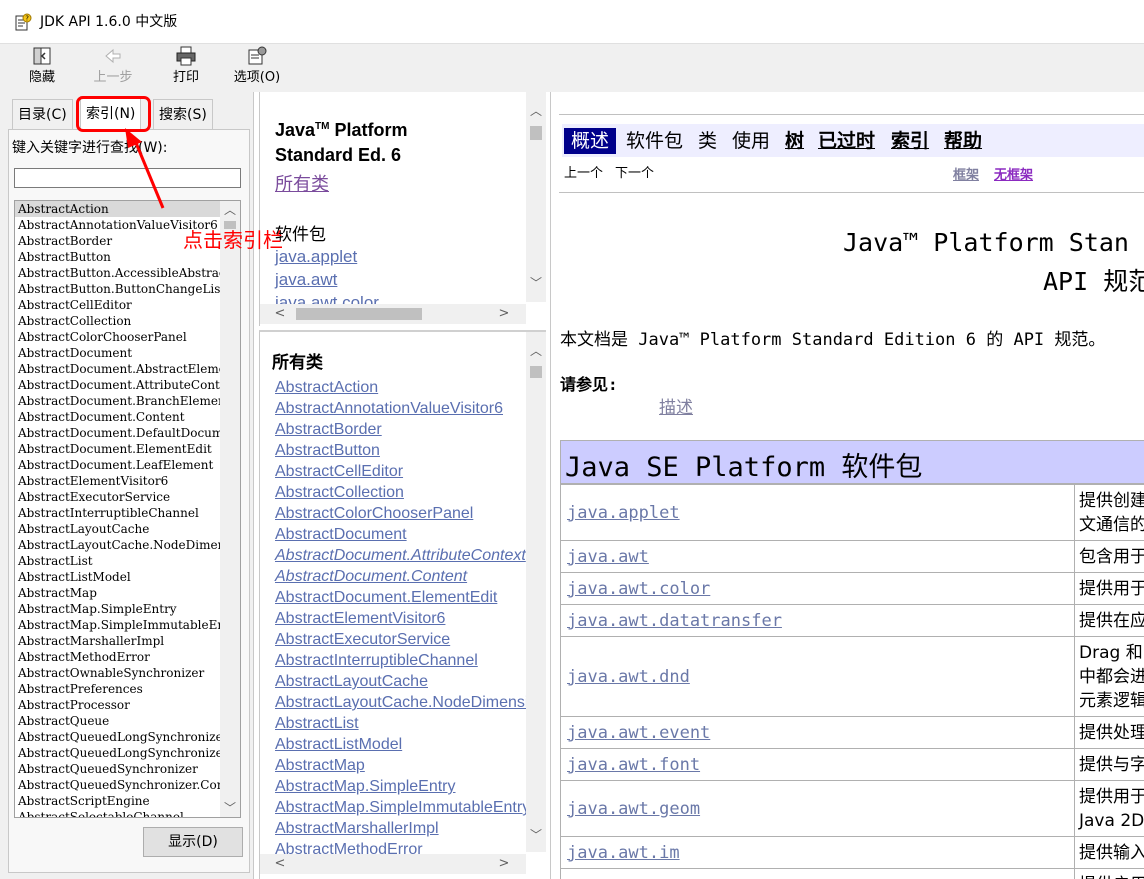  Describe the element at coordinates (400, 744) in the screenshot. I see `class-link: AbstractListModel` at that location.